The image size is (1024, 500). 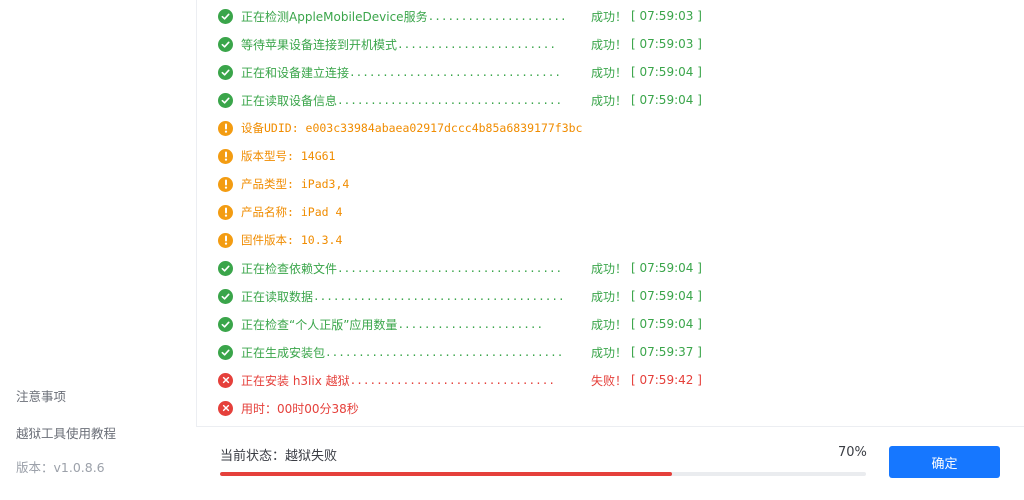 What do you see at coordinates (289, 268) in the screenshot?
I see `log-text: 正在检查依赖文件` at bounding box center [289, 268].